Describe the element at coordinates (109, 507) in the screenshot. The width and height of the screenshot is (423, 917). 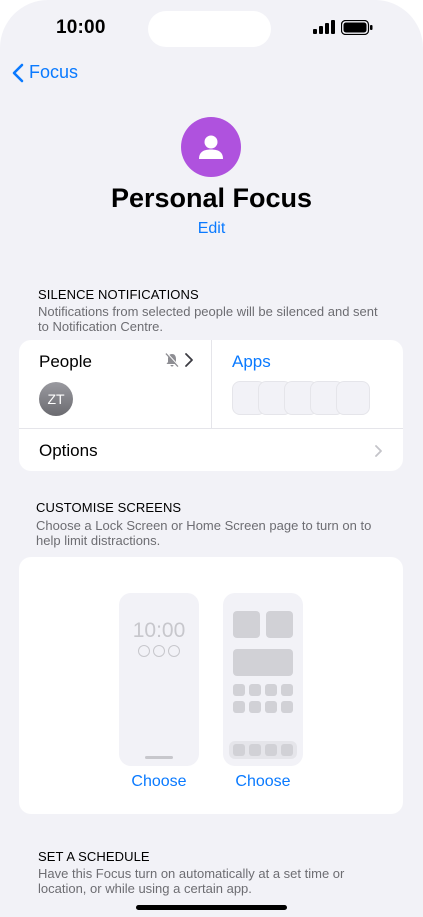
I see `customise-screens-header: CUSTOMISE SCREENS` at that location.